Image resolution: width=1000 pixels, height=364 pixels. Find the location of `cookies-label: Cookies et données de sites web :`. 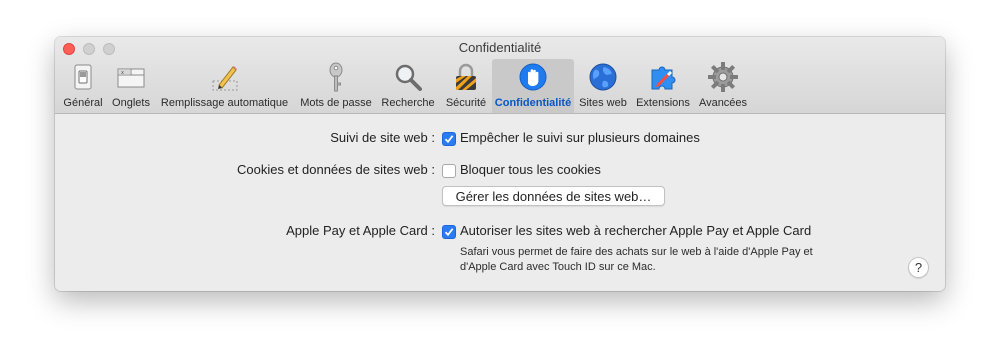

cookies-label: Cookies et données de sites web : is located at coordinates (335, 169).